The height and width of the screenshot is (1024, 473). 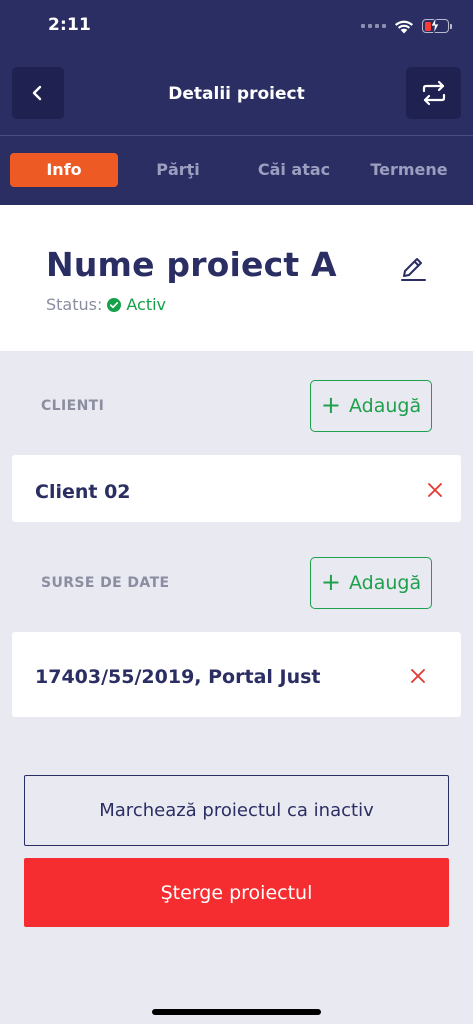 What do you see at coordinates (373, 26) in the screenshot?
I see `signal-icon` at bounding box center [373, 26].